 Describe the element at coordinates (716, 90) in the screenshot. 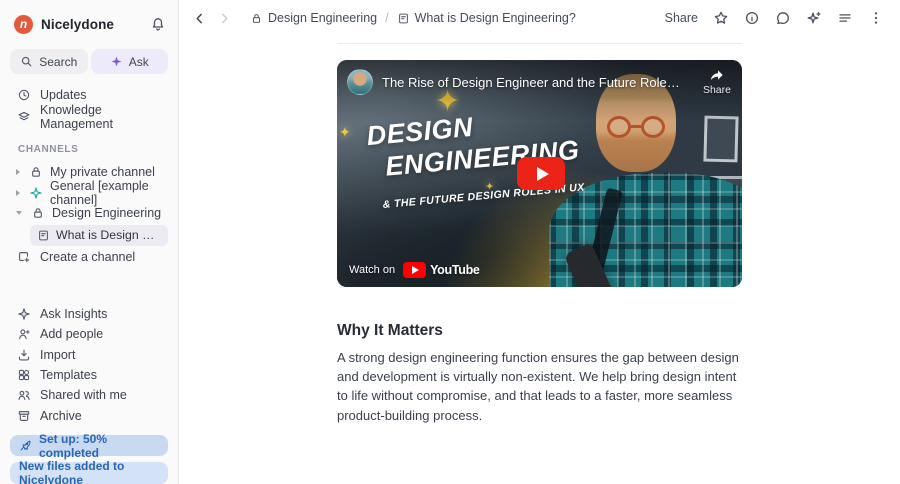

I see `video-share-label: Share` at that location.